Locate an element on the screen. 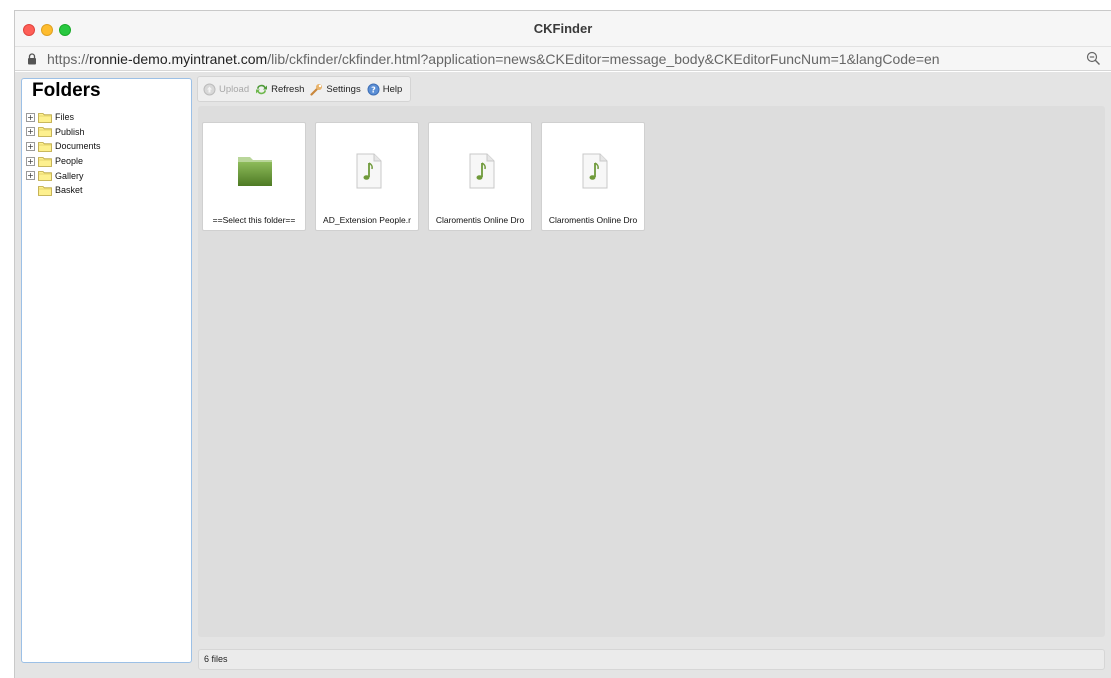 This screenshot has height=678, width=1111. zoom-out-icon is located at coordinates (1093, 58).